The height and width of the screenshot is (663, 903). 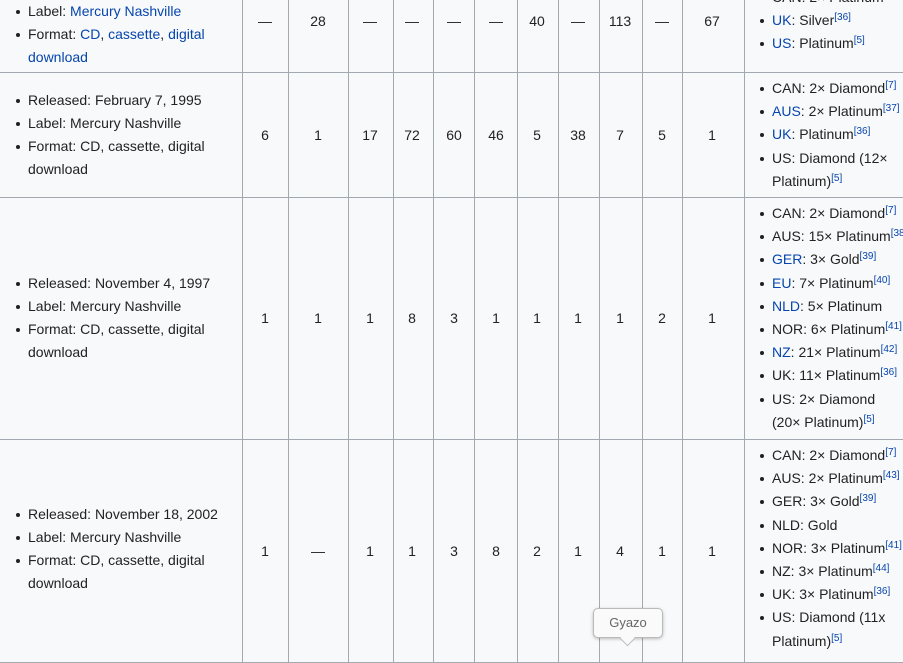 What do you see at coordinates (620, 21) in the screenshot?
I see `chart-peak-cell: 113` at bounding box center [620, 21].